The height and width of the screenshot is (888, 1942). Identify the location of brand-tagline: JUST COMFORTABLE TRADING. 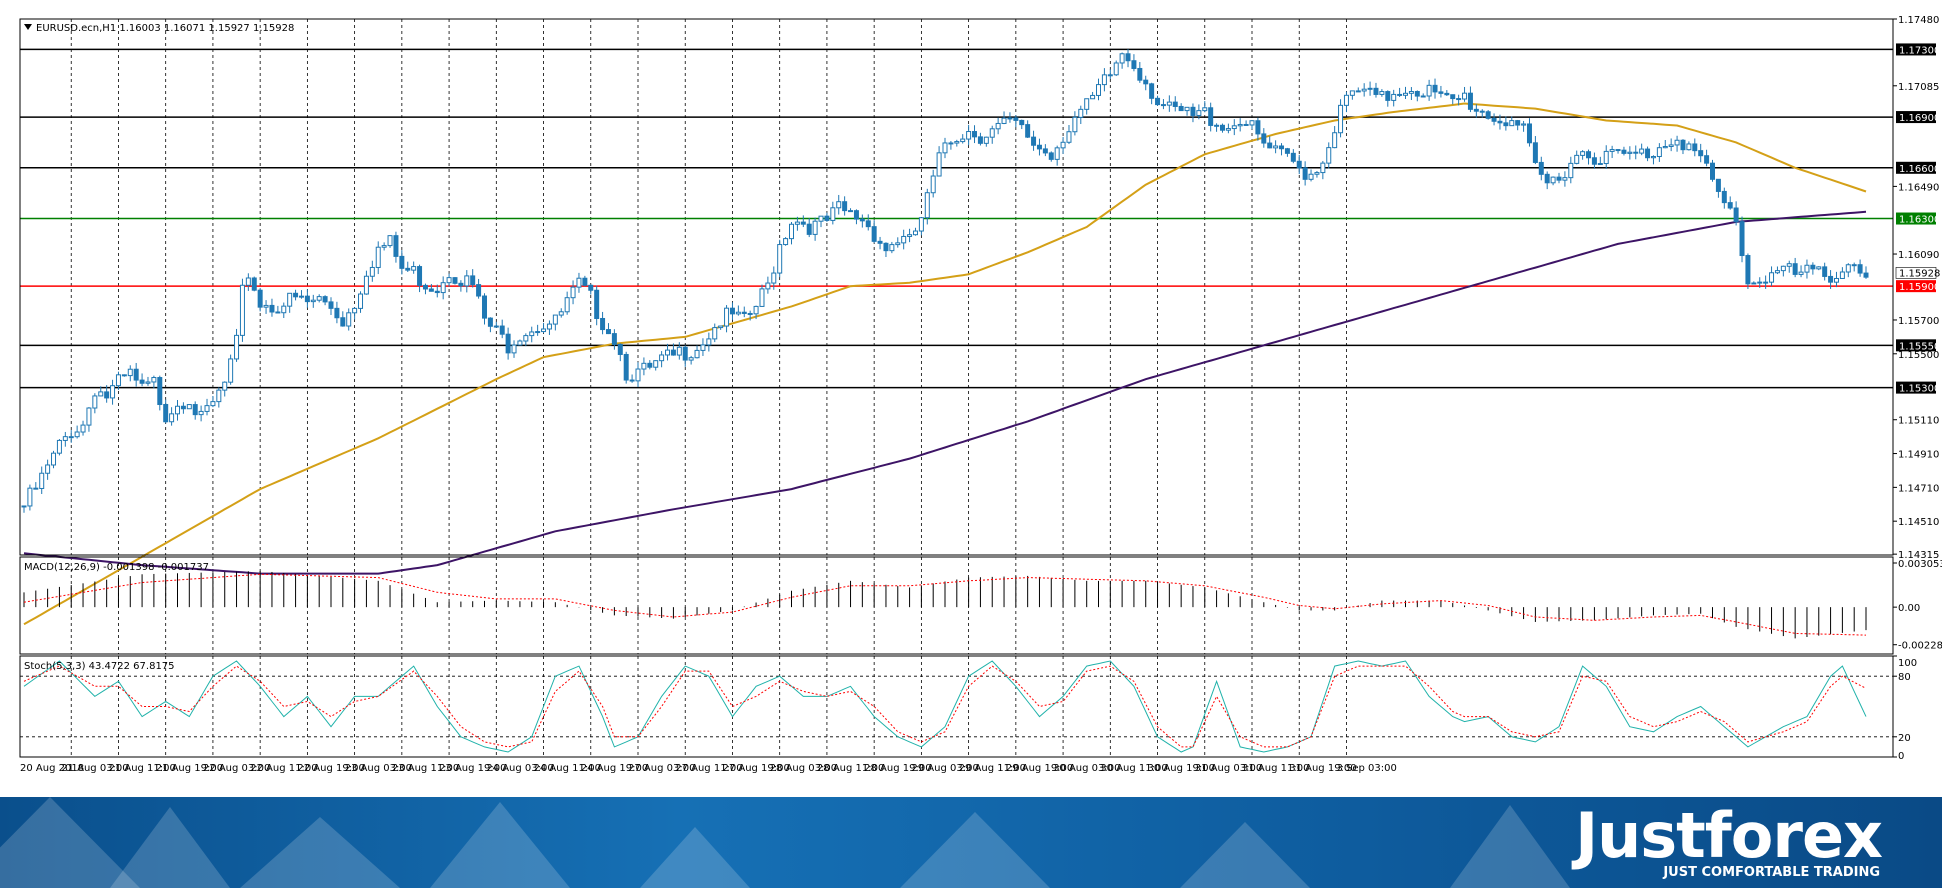
(1771, 872).